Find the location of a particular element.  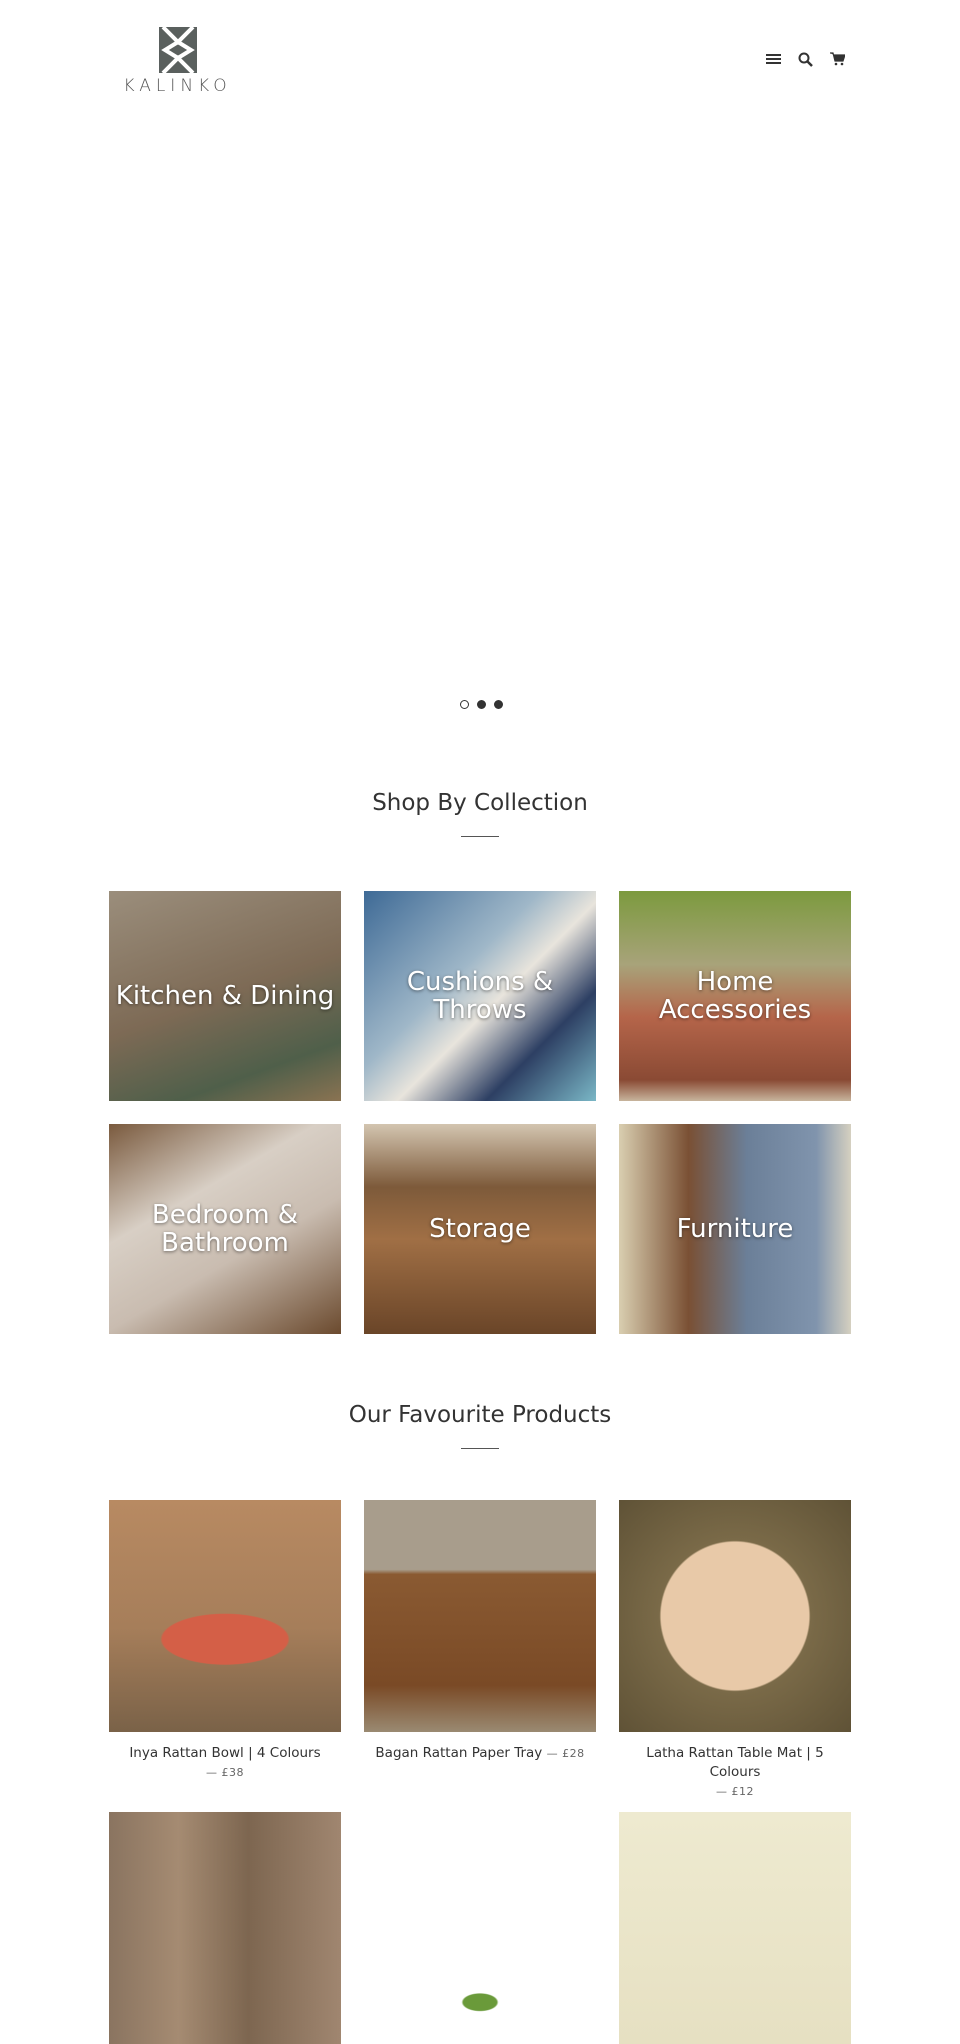

collection-label: Home Accessories is located at coordinates (735, 996).